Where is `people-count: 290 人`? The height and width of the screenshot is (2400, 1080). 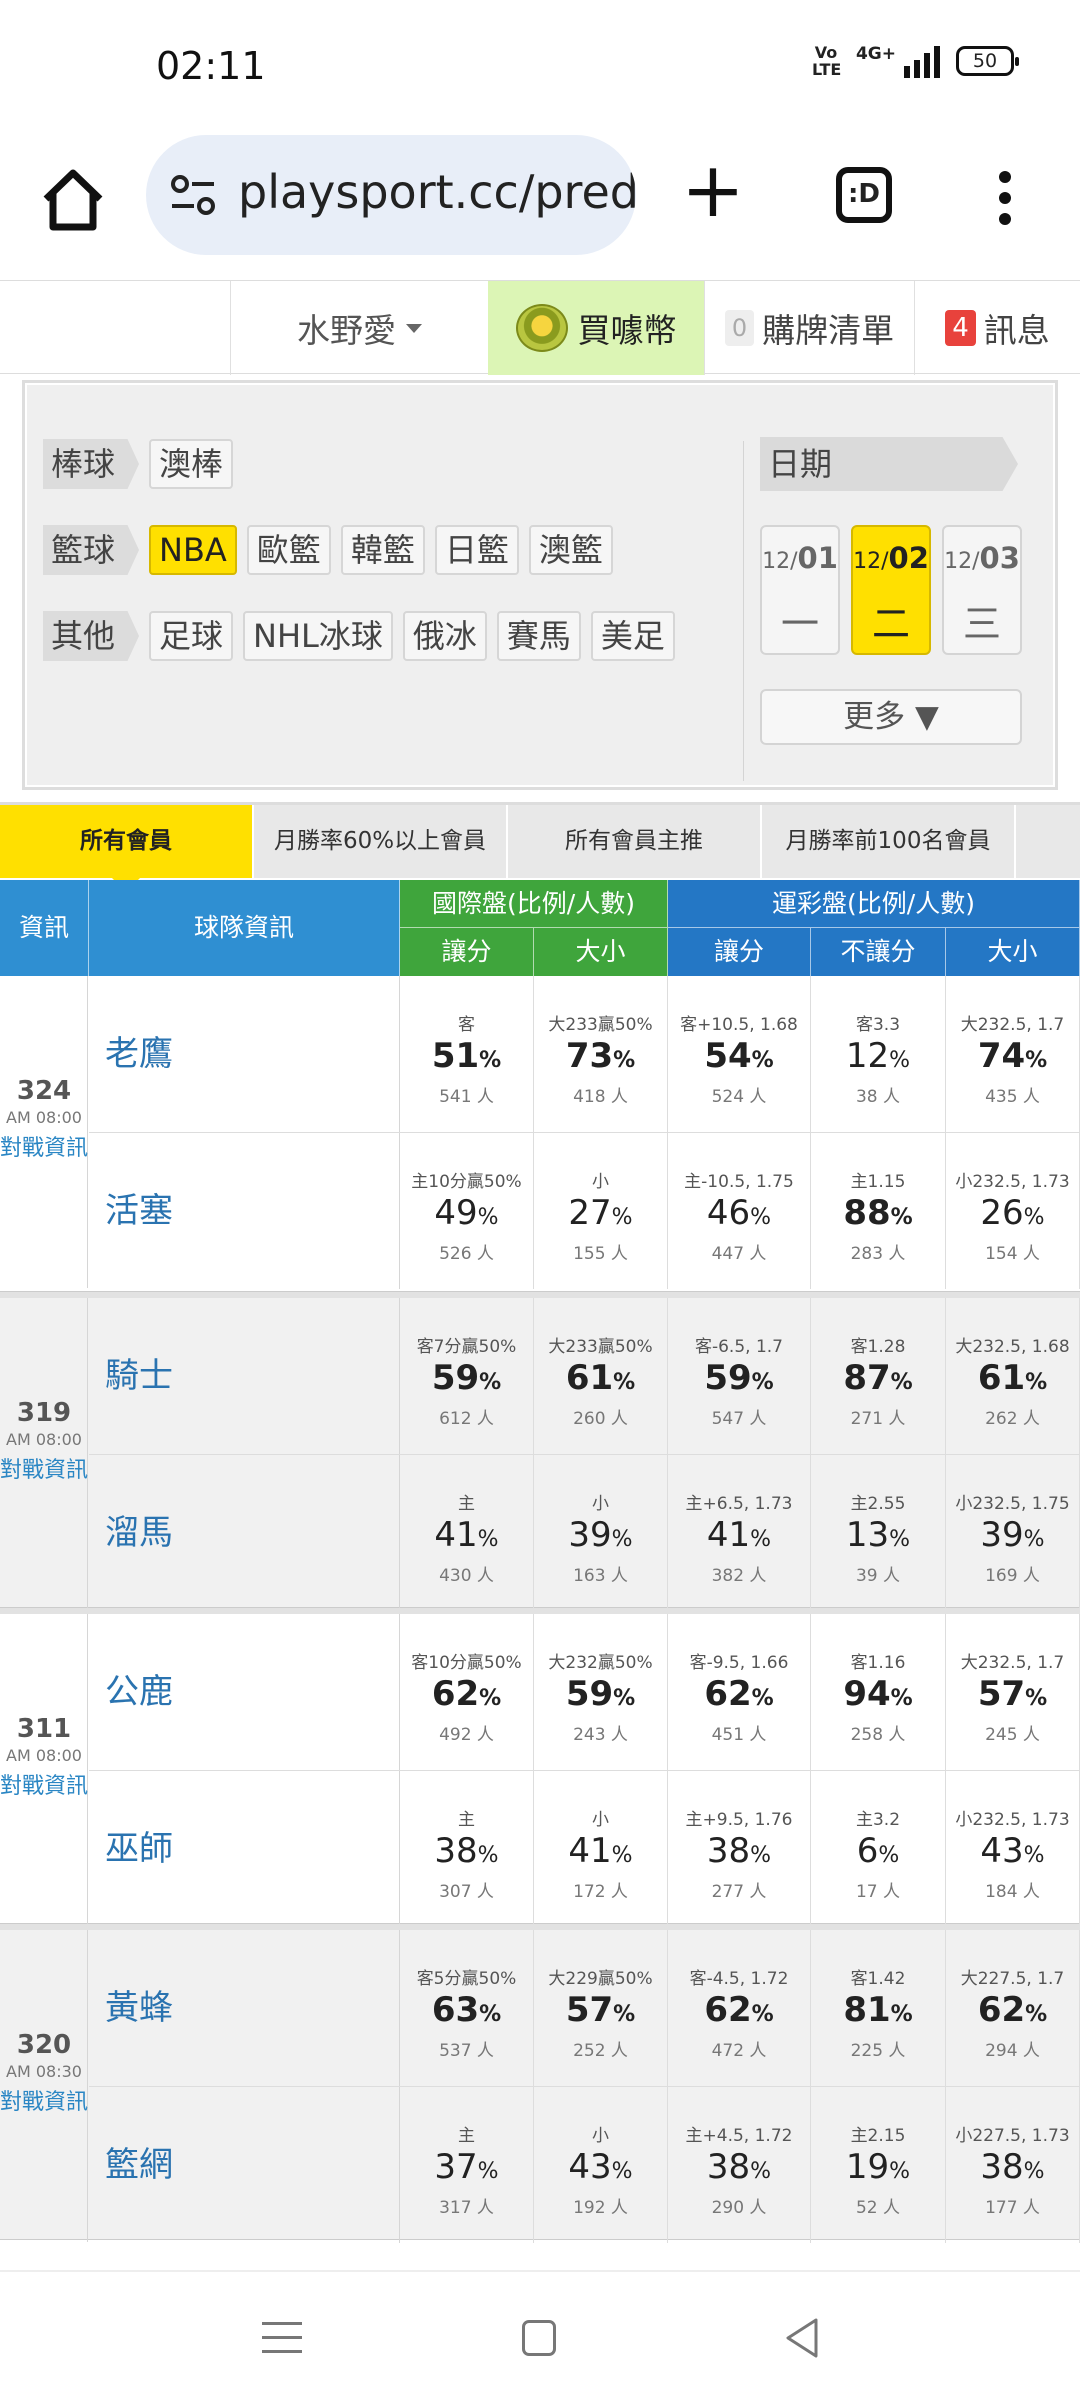 people-count: 290 人 is located at coordinates (739, 2208).